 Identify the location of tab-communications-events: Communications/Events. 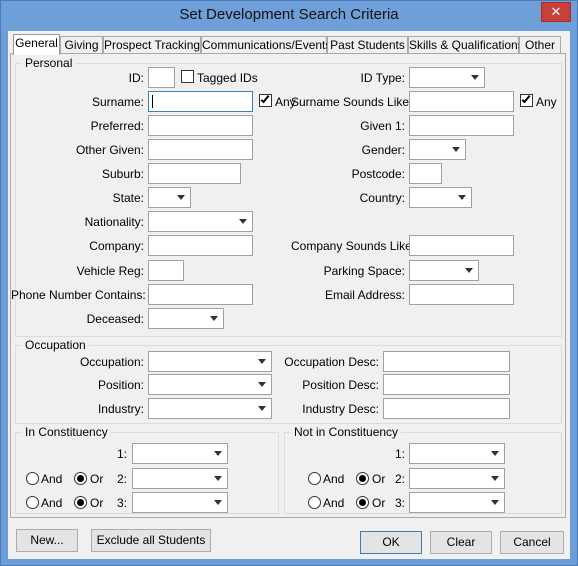
(266, 45).